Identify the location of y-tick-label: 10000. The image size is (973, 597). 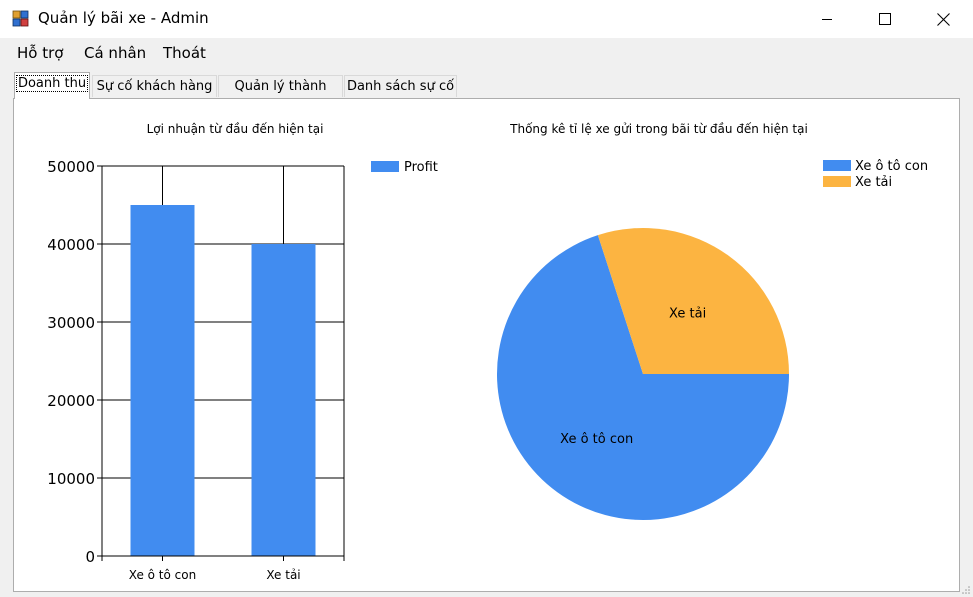
(71, 479).